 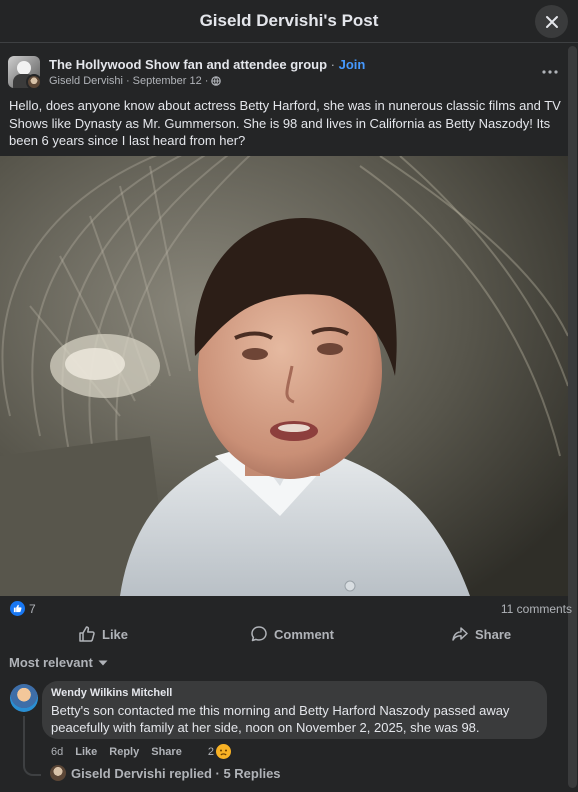 I want to click on reply-thread-line, so click(x=32, y=746).